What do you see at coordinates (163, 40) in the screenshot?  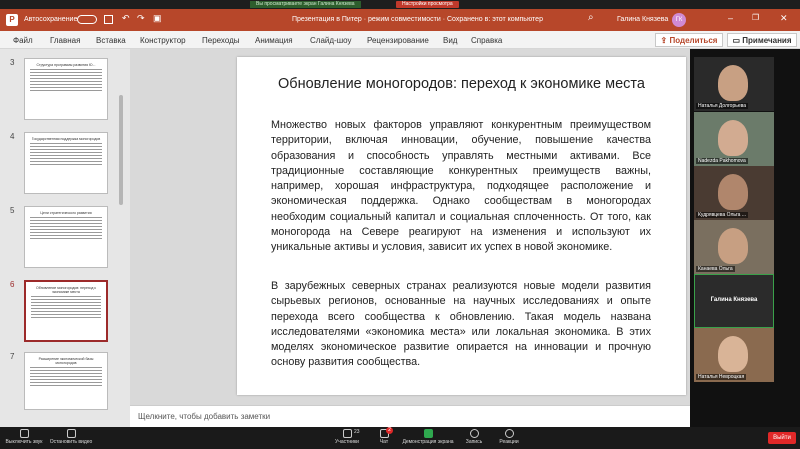 I see `tab-design: Конструктор` at bounding box center [163, 40].